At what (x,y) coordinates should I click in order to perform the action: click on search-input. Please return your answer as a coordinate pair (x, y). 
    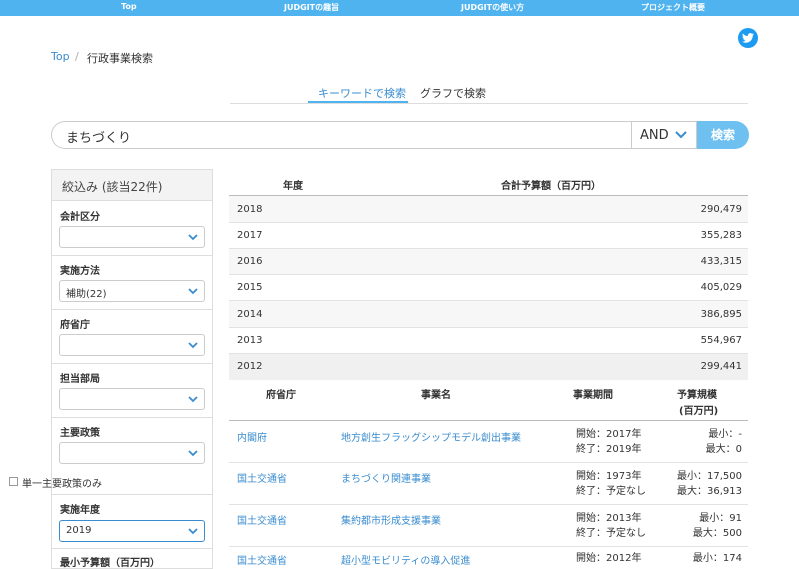
    Looking at the image, I should click on (336, 136).